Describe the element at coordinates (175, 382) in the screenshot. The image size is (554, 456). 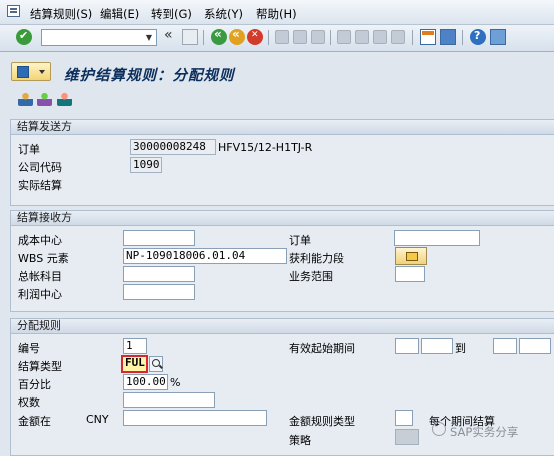
I see `percent-unit: %` at that location.